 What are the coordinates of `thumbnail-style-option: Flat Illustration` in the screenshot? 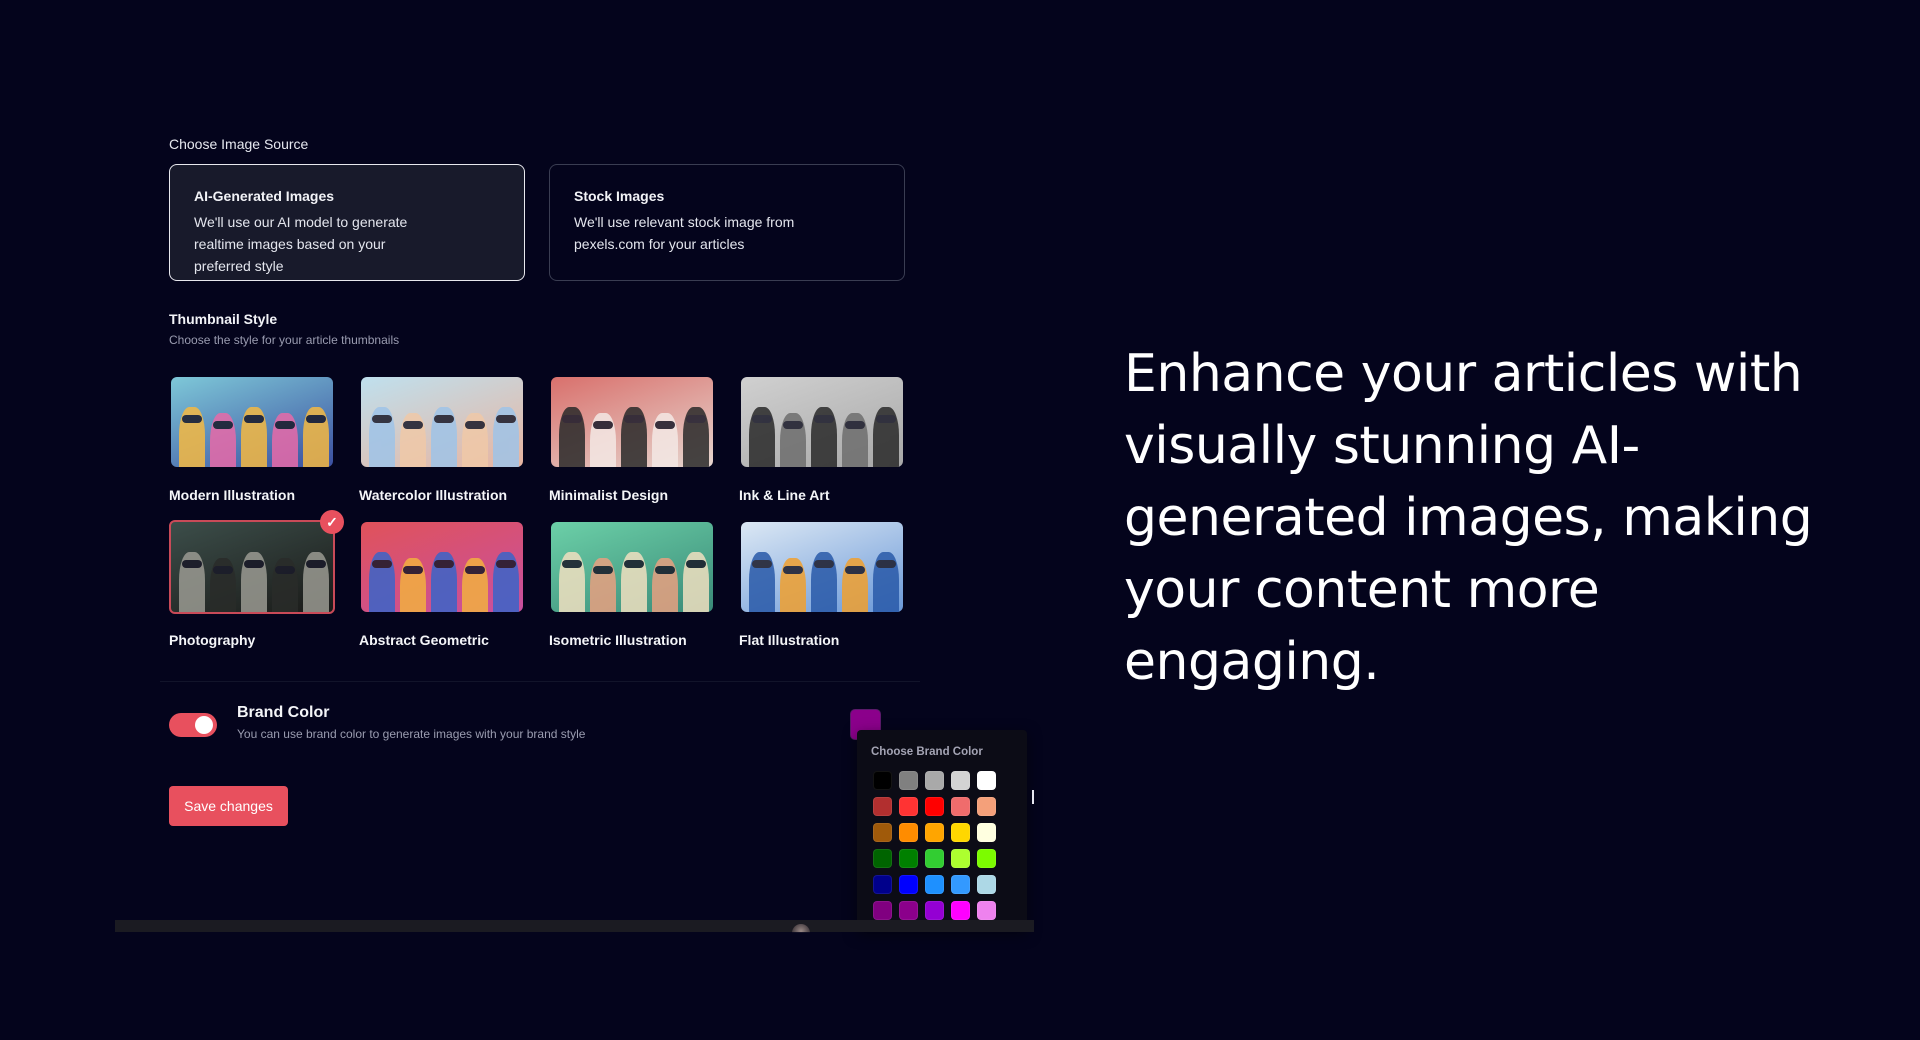 It's located at (822, 585).